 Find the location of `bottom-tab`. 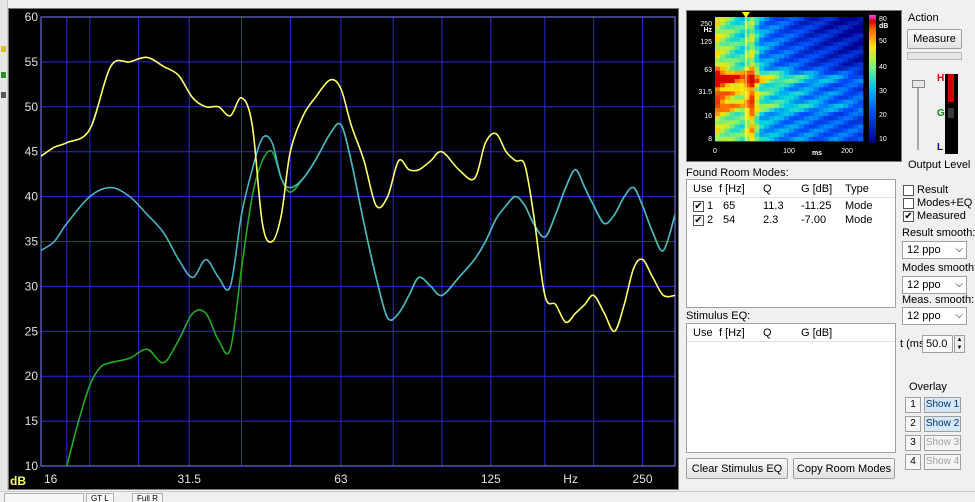

bottom-tab is located at coordinates (44, 497).